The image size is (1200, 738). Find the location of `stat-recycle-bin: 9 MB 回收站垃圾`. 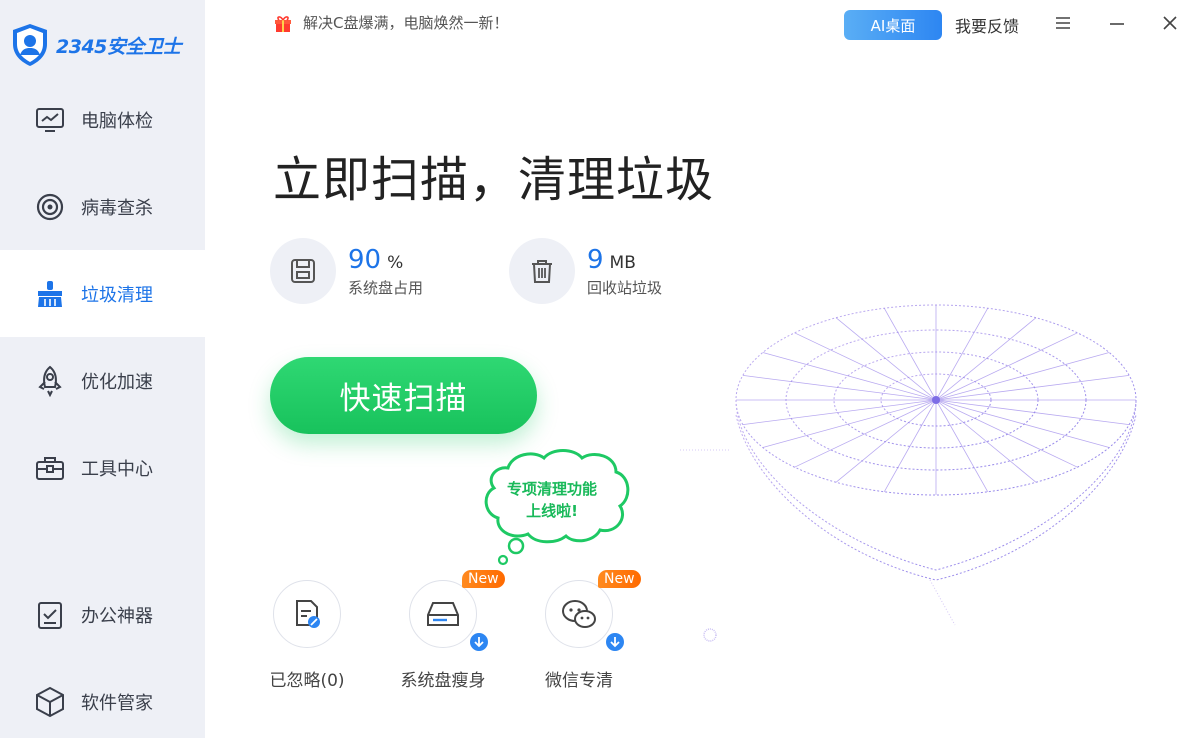

stat-recycle-bin: 9 MB 回收站垃圾 is located at coordinates (585, 271).